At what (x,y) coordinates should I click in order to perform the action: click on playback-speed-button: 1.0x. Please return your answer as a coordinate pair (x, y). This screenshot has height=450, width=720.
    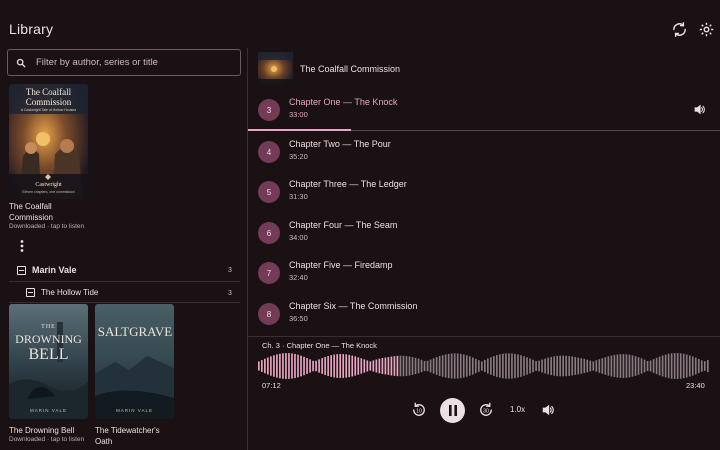
    Looking at the image, I should click on (517, 409).